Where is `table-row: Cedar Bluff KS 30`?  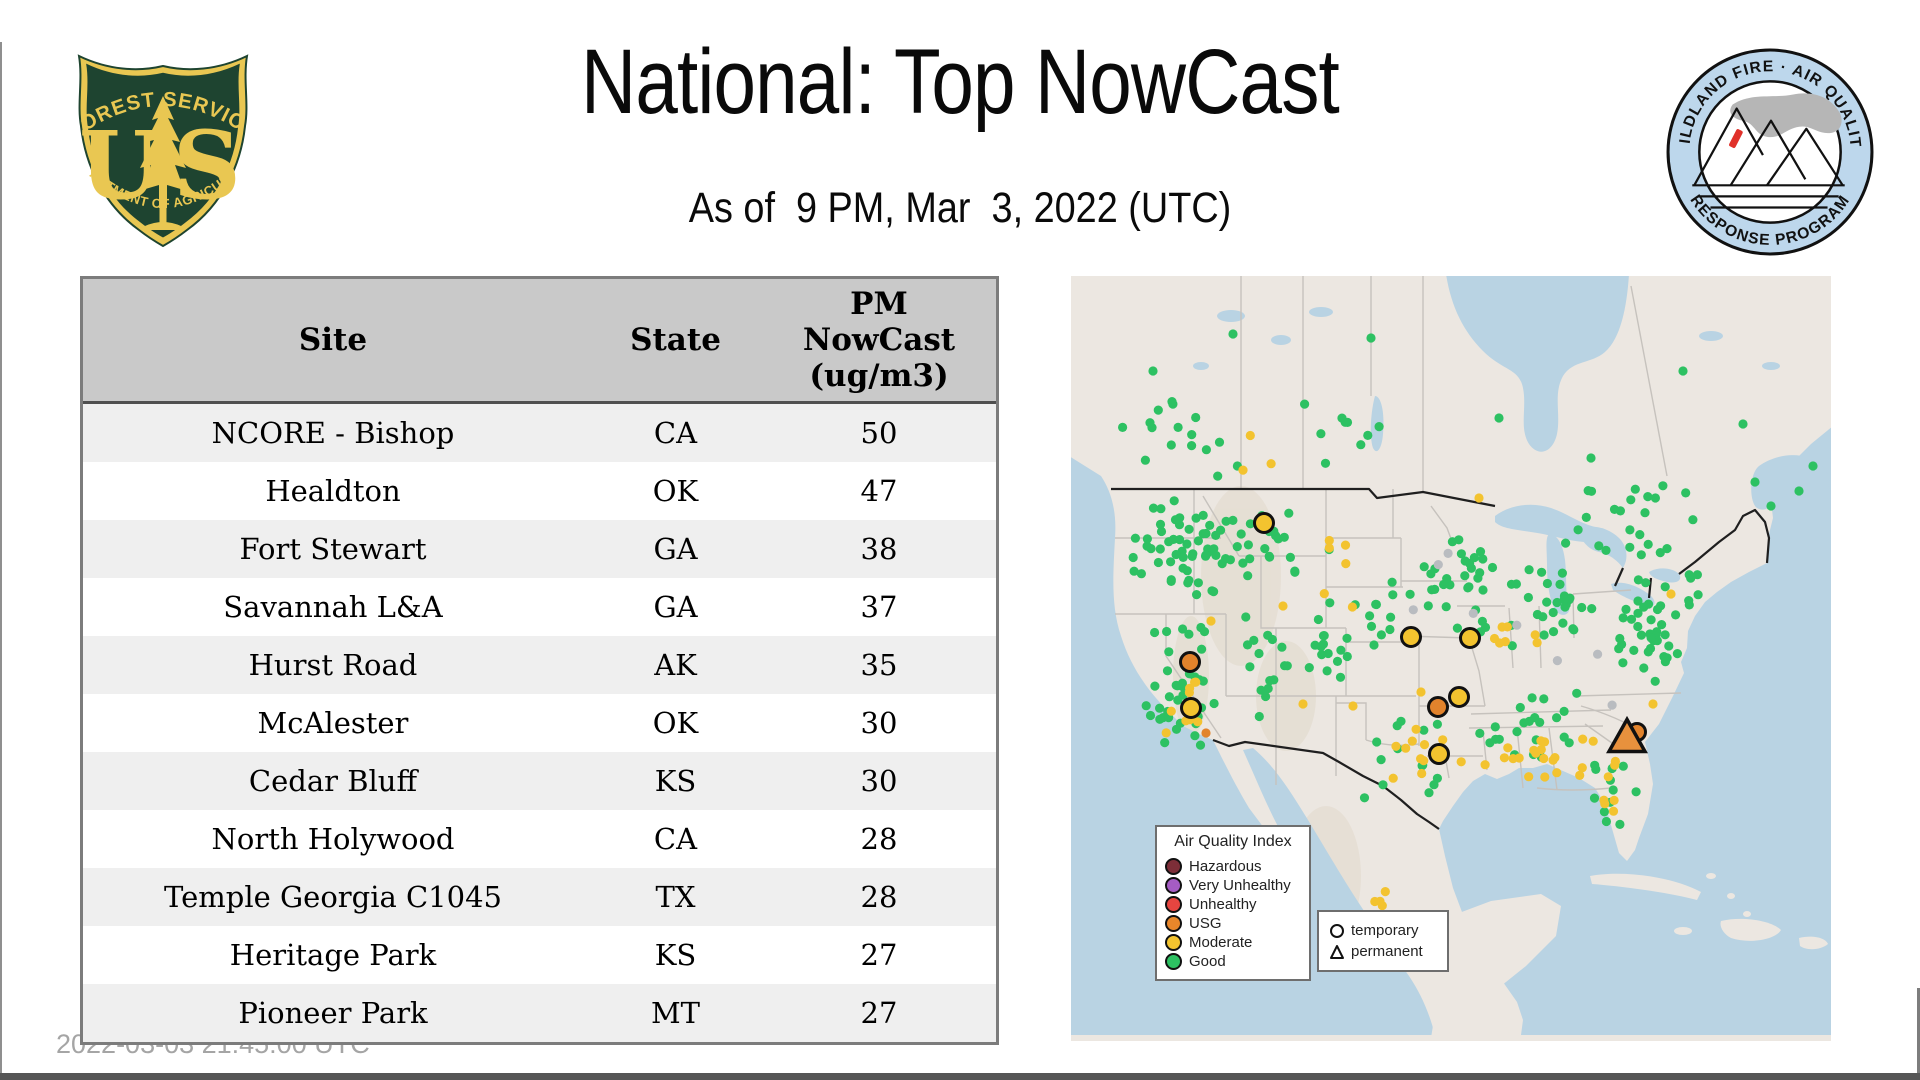 table-row: Cedar Bluff KS 30 is located at coordinates (539, 781).